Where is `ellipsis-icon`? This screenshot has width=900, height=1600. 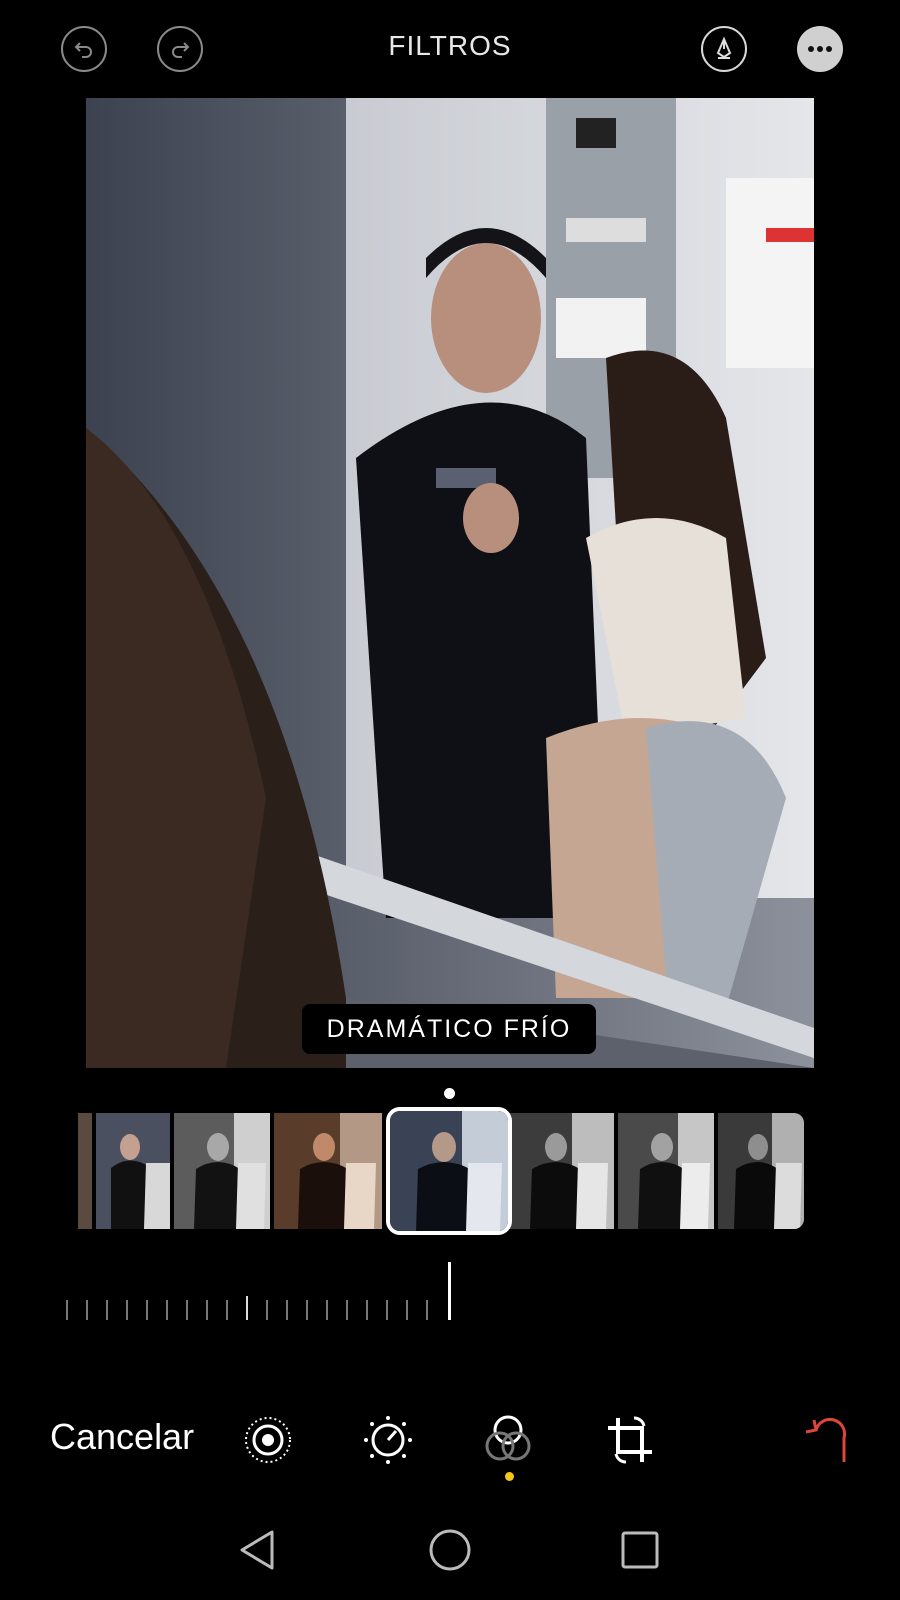 ellipsis-icon is located at coordinates (820, 49).